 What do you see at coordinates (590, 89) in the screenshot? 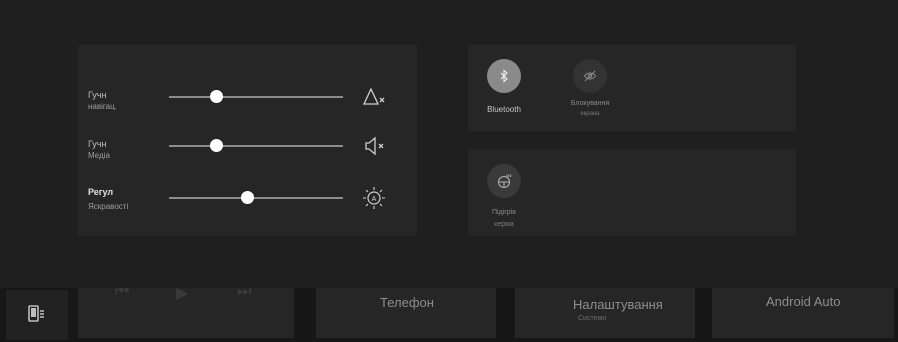
I see `screen-lock-toggle: Блокування екрана` at bounding box center [590, 89].